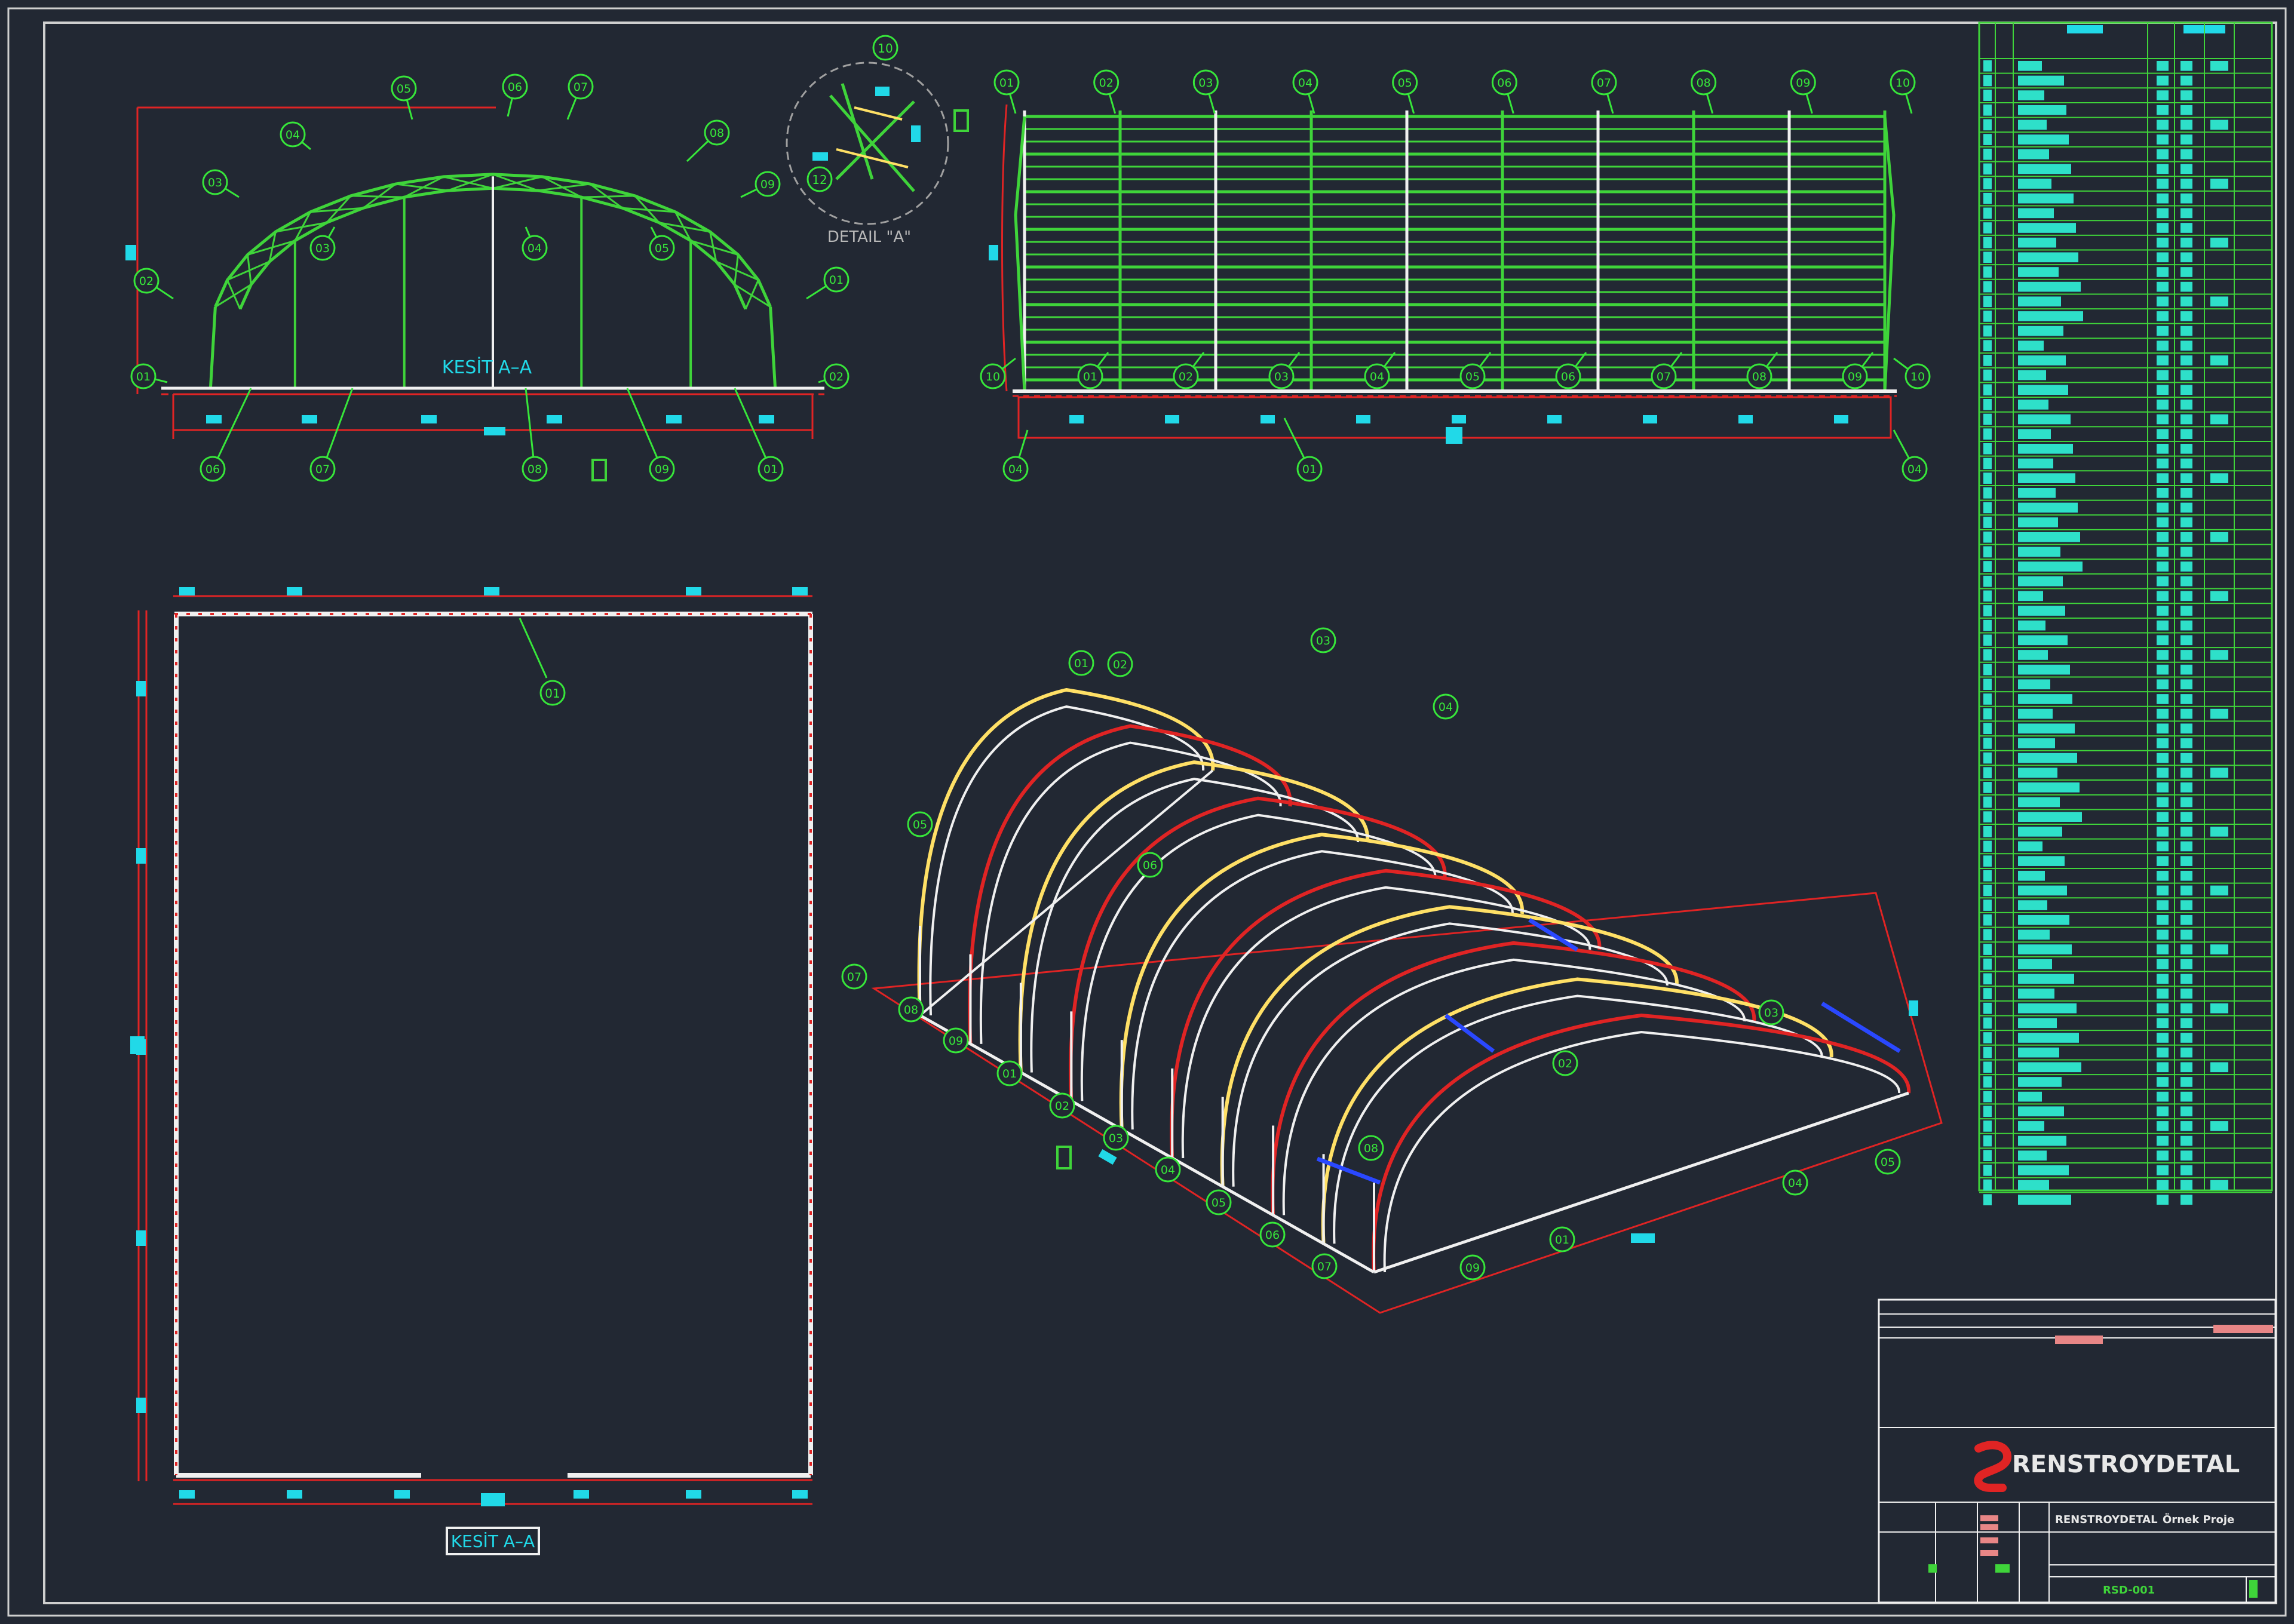 The image size is (2294, 1624). I want to click on section-callout: 01, so click(836, 280).